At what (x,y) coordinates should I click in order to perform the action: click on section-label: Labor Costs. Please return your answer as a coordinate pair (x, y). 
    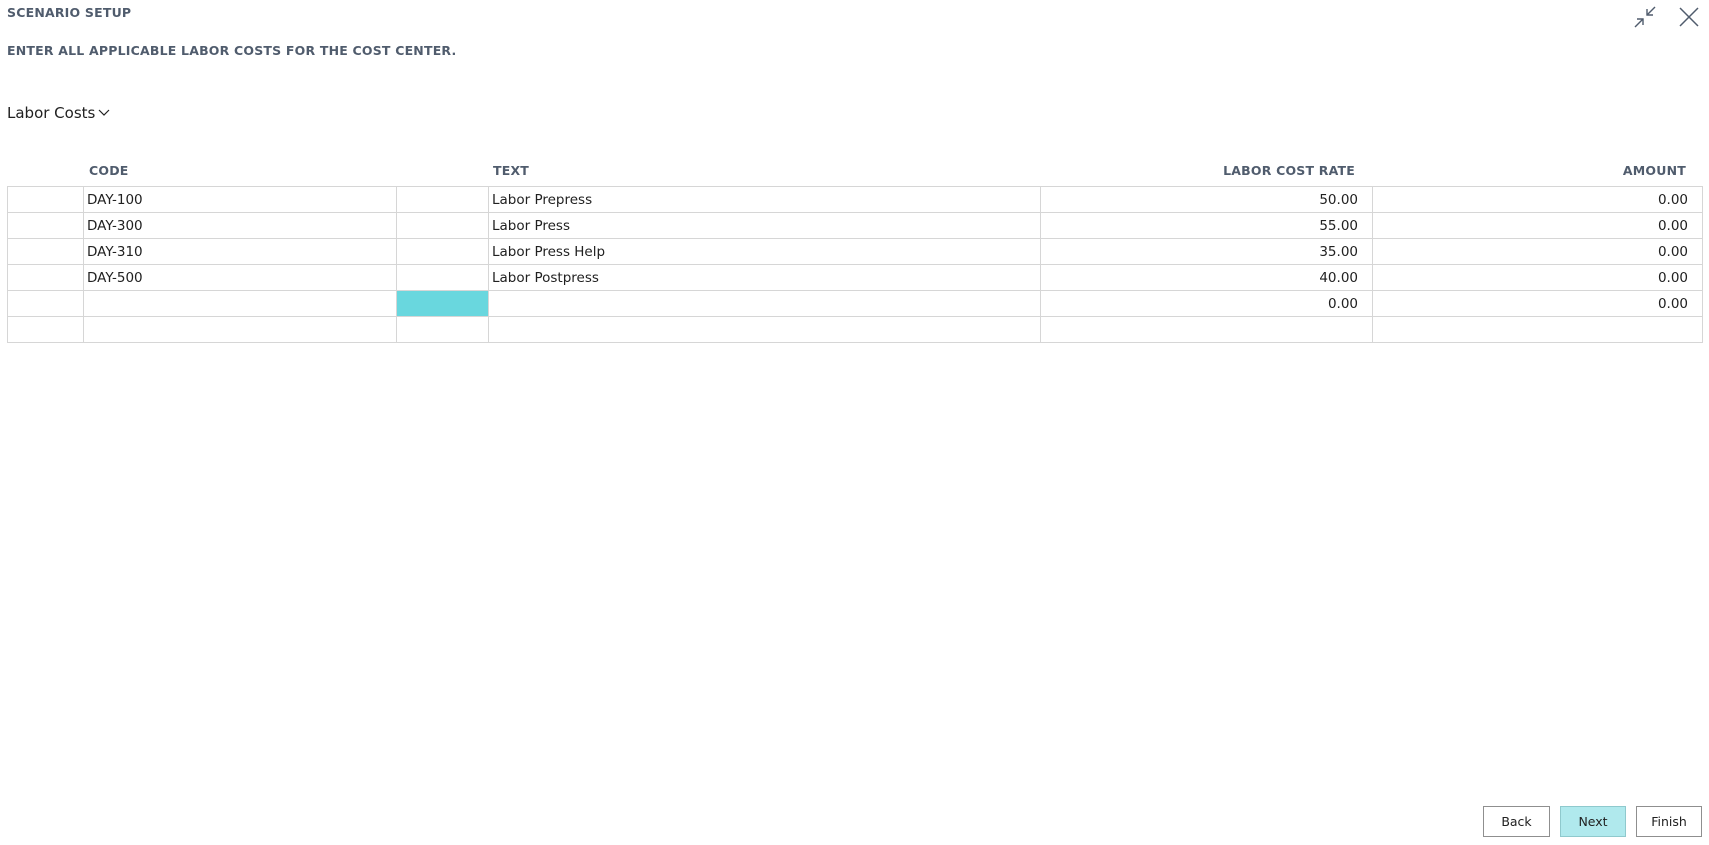
    Looking at the image, I should click on (51, 113).